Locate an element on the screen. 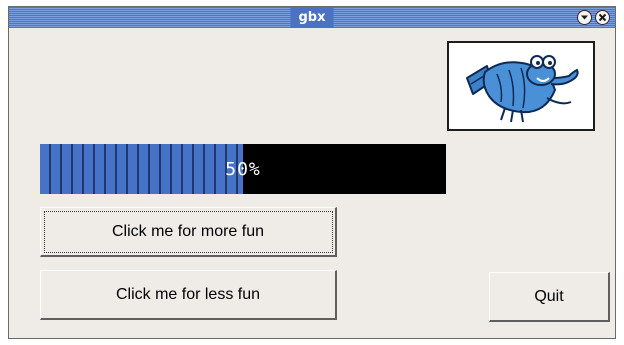  quit-button: Quit is located at coordinates (549, 297).